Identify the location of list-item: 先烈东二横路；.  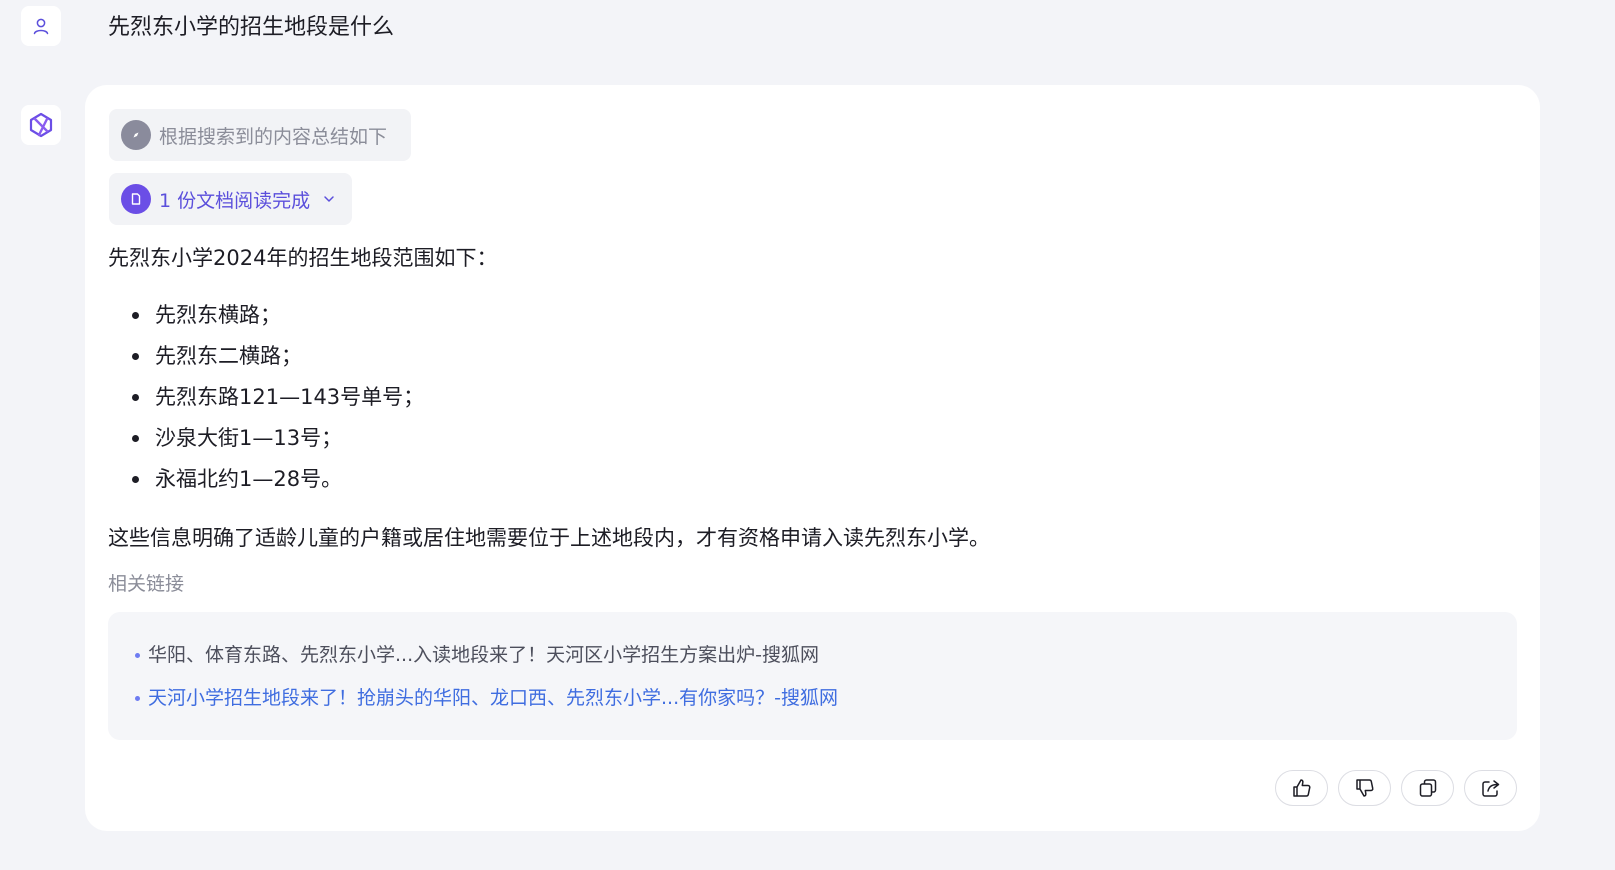
(266, 356).